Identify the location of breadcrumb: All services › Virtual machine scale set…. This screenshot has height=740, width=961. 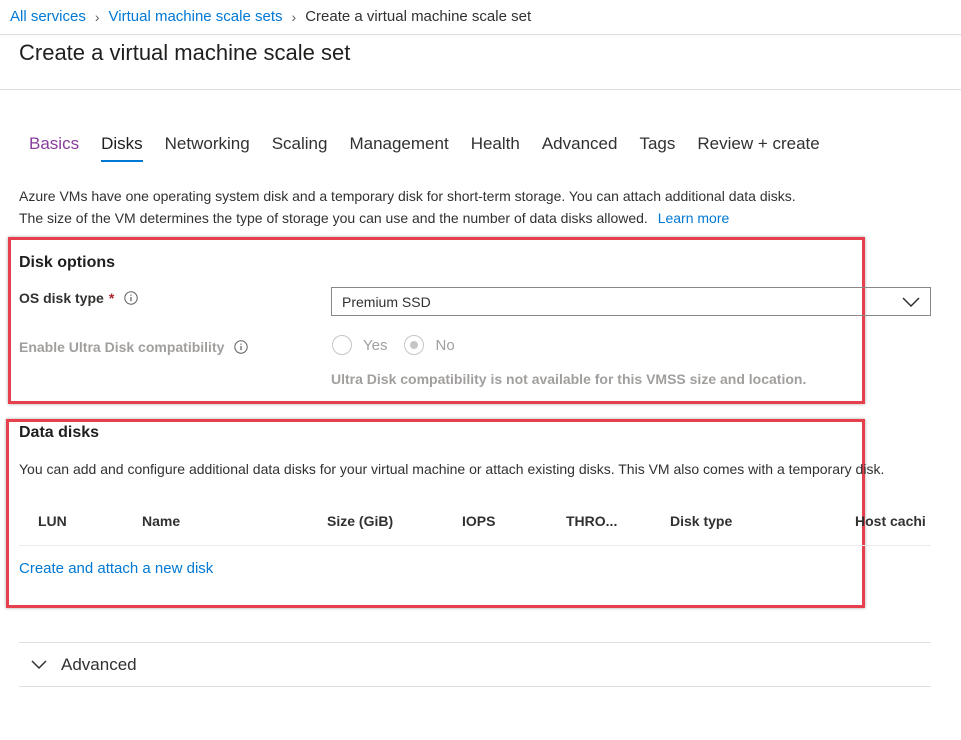
(270, 16).